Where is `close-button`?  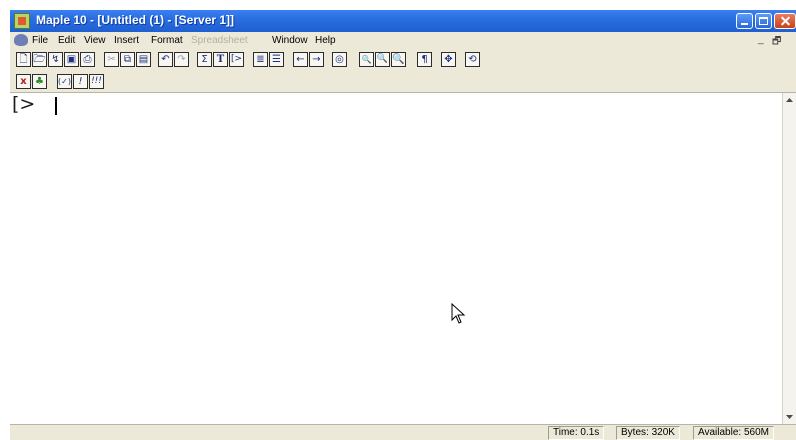
close-button is located at coordinates (785, 21).